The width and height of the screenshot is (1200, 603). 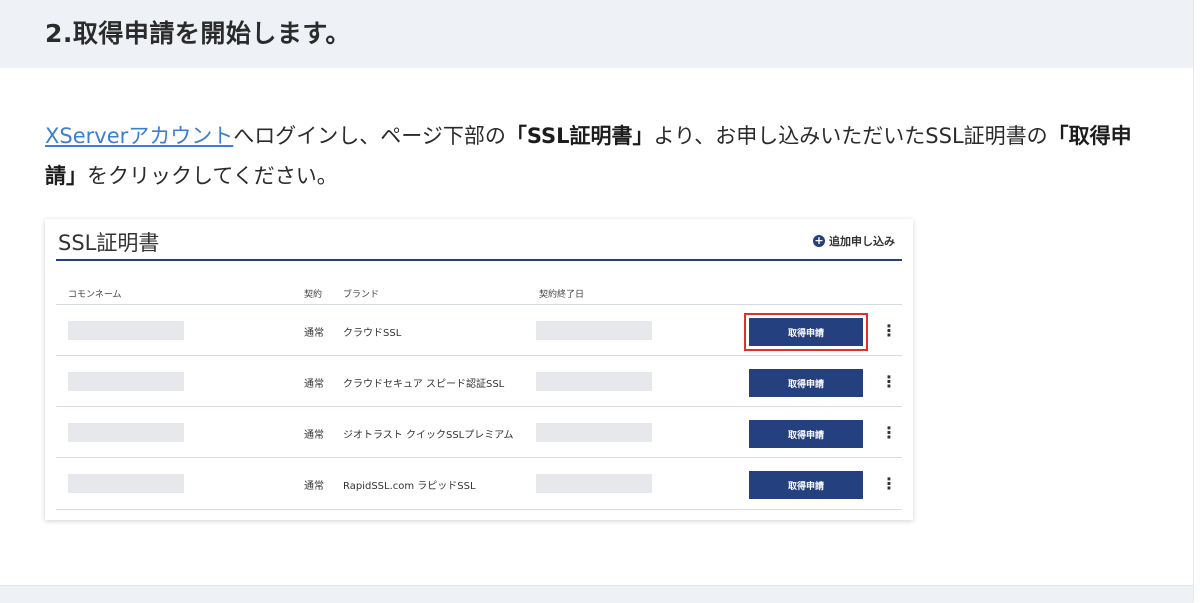 I want to click on column-common-name: コモンネーム, so click(x=95, y=295).